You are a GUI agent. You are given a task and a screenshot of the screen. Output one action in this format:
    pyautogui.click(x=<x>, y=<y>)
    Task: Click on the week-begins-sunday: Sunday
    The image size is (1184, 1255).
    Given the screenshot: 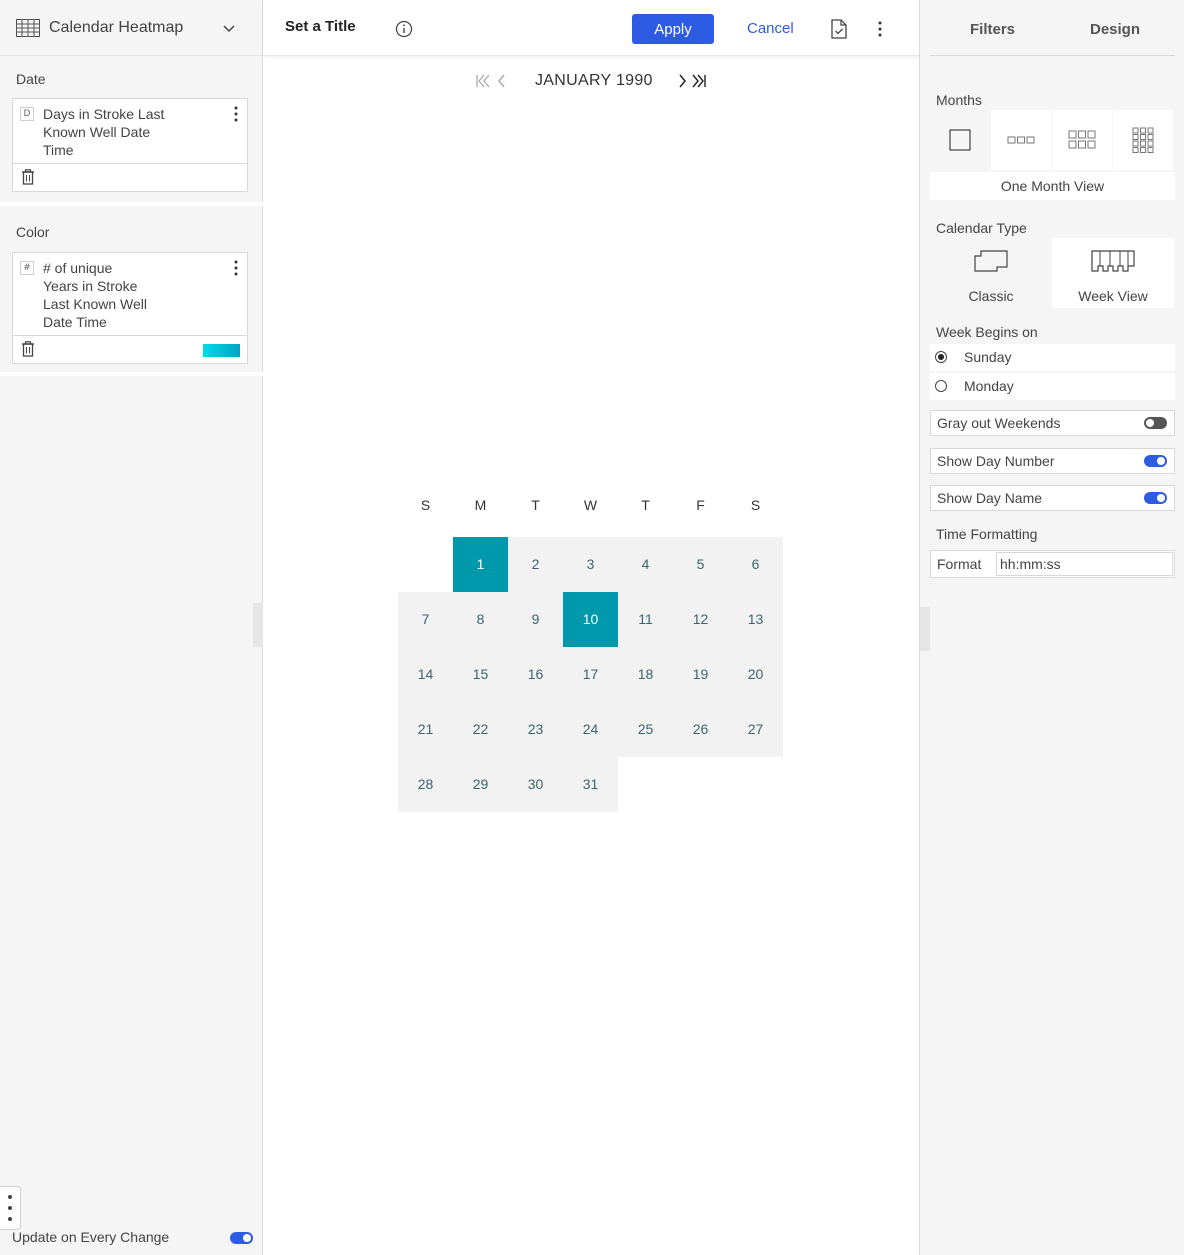 What is the action you would take?
    pyautogui.click(x=1052, y=357)
    